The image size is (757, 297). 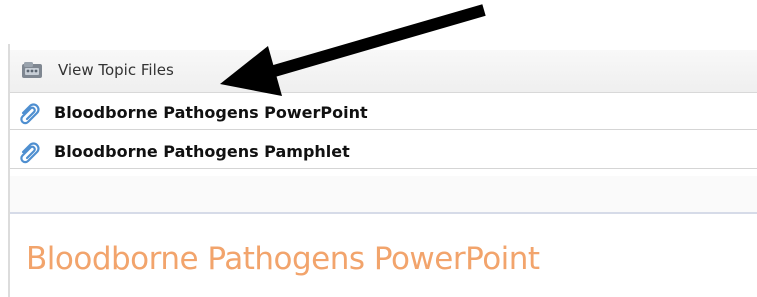 I want to click on file-list-item: Bloodborne Pathogens Pamphlet, so click(x=383, y=153).